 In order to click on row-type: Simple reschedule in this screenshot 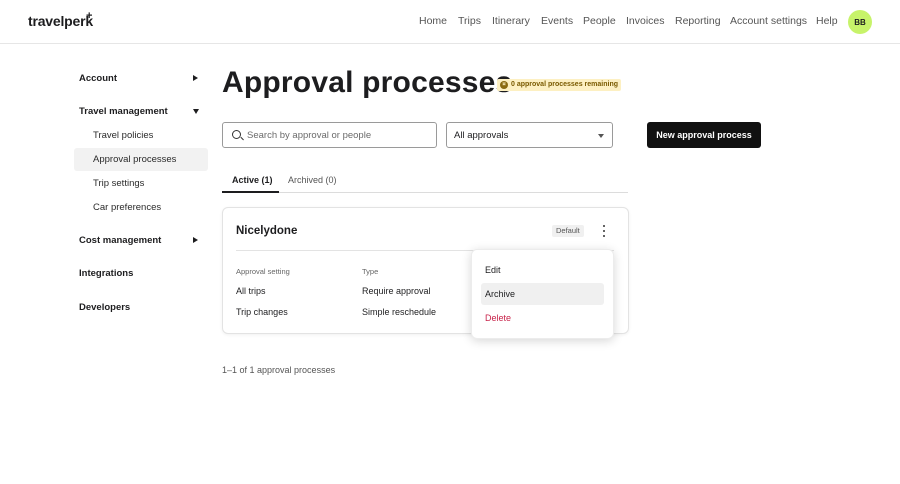, I will do `click(399, 312)`.